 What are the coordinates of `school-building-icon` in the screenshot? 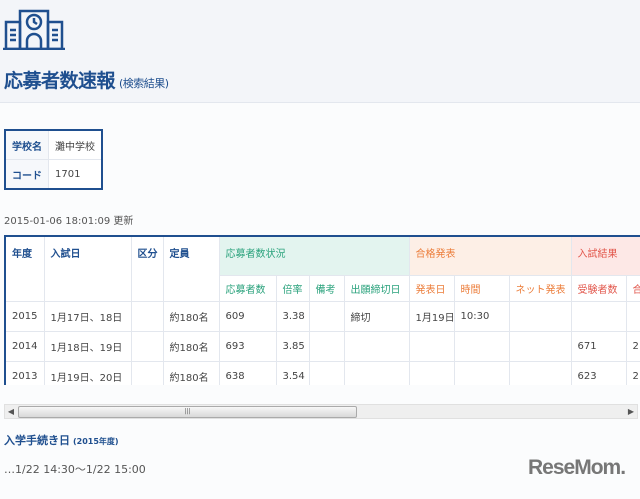 It's located at (34, 29).